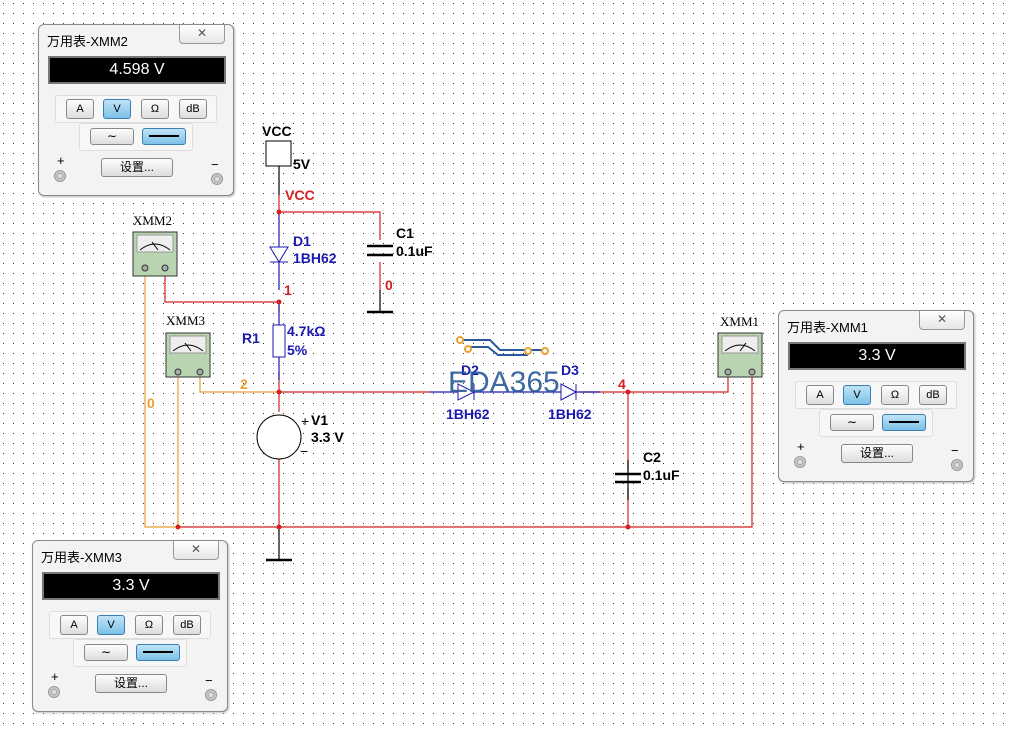 The width and height of the screenshot is (1013, 729). What do you see at coordinates (302, 164) in the screenshot?
I see `vcc-value: 5V` at bounding box center [302, 164].